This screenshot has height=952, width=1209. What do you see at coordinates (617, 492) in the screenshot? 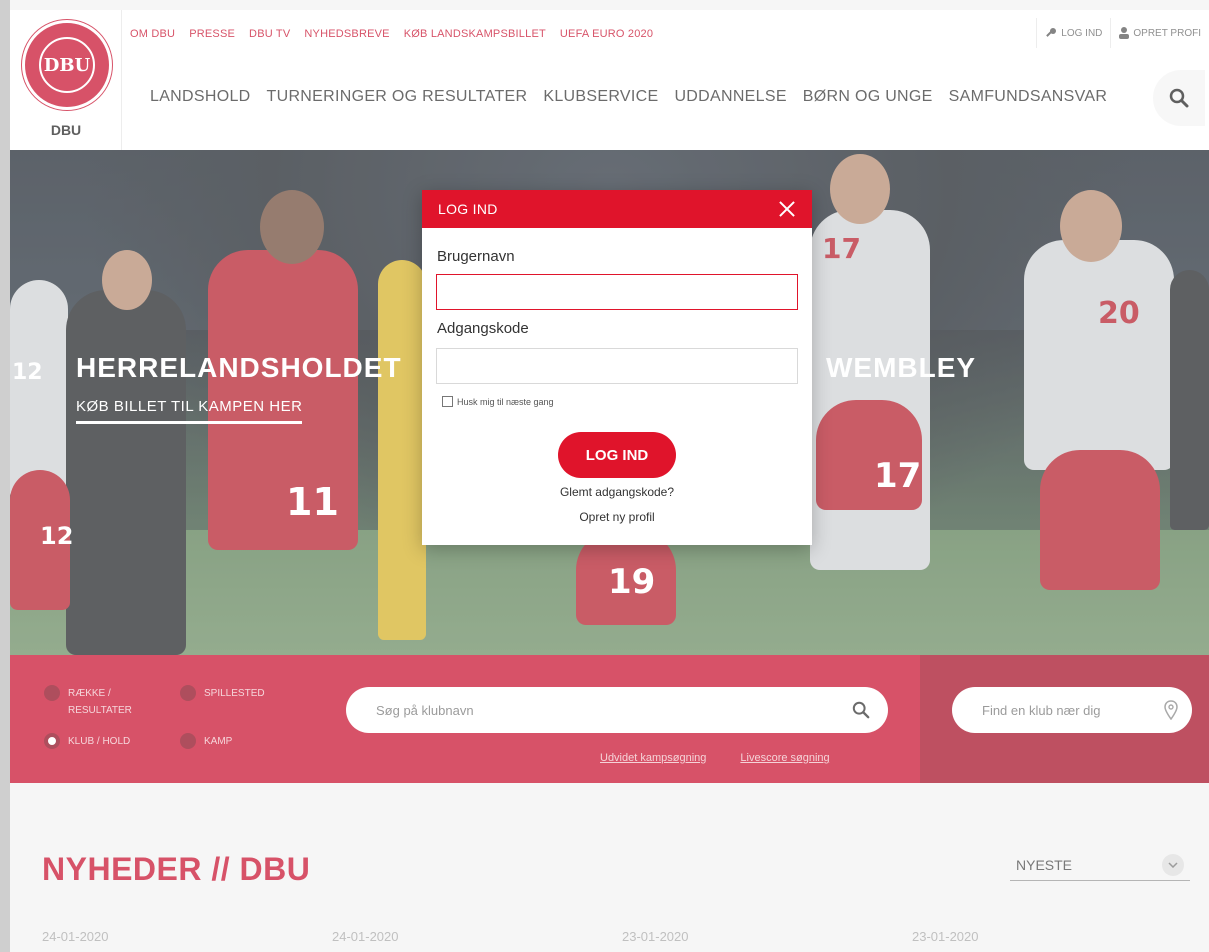
I see `forgot-password-link: Glemt adgangskode?` at bounding box center [617, 492].